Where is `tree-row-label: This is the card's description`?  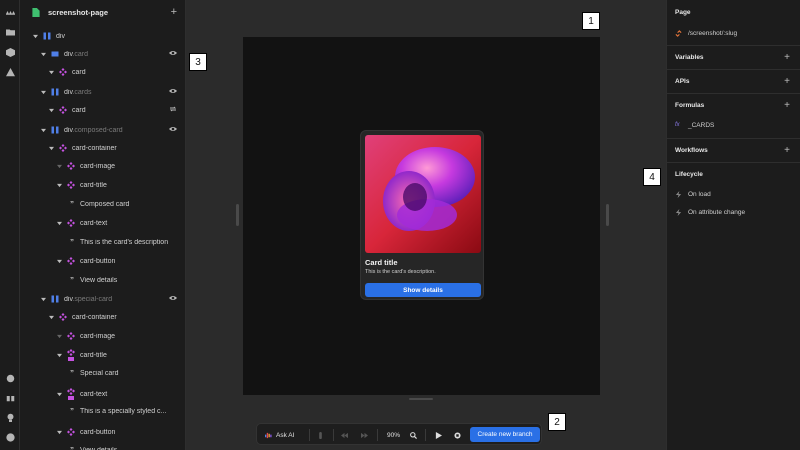
tree-row-label: This is the card's description is located at coordinates (124, 242).